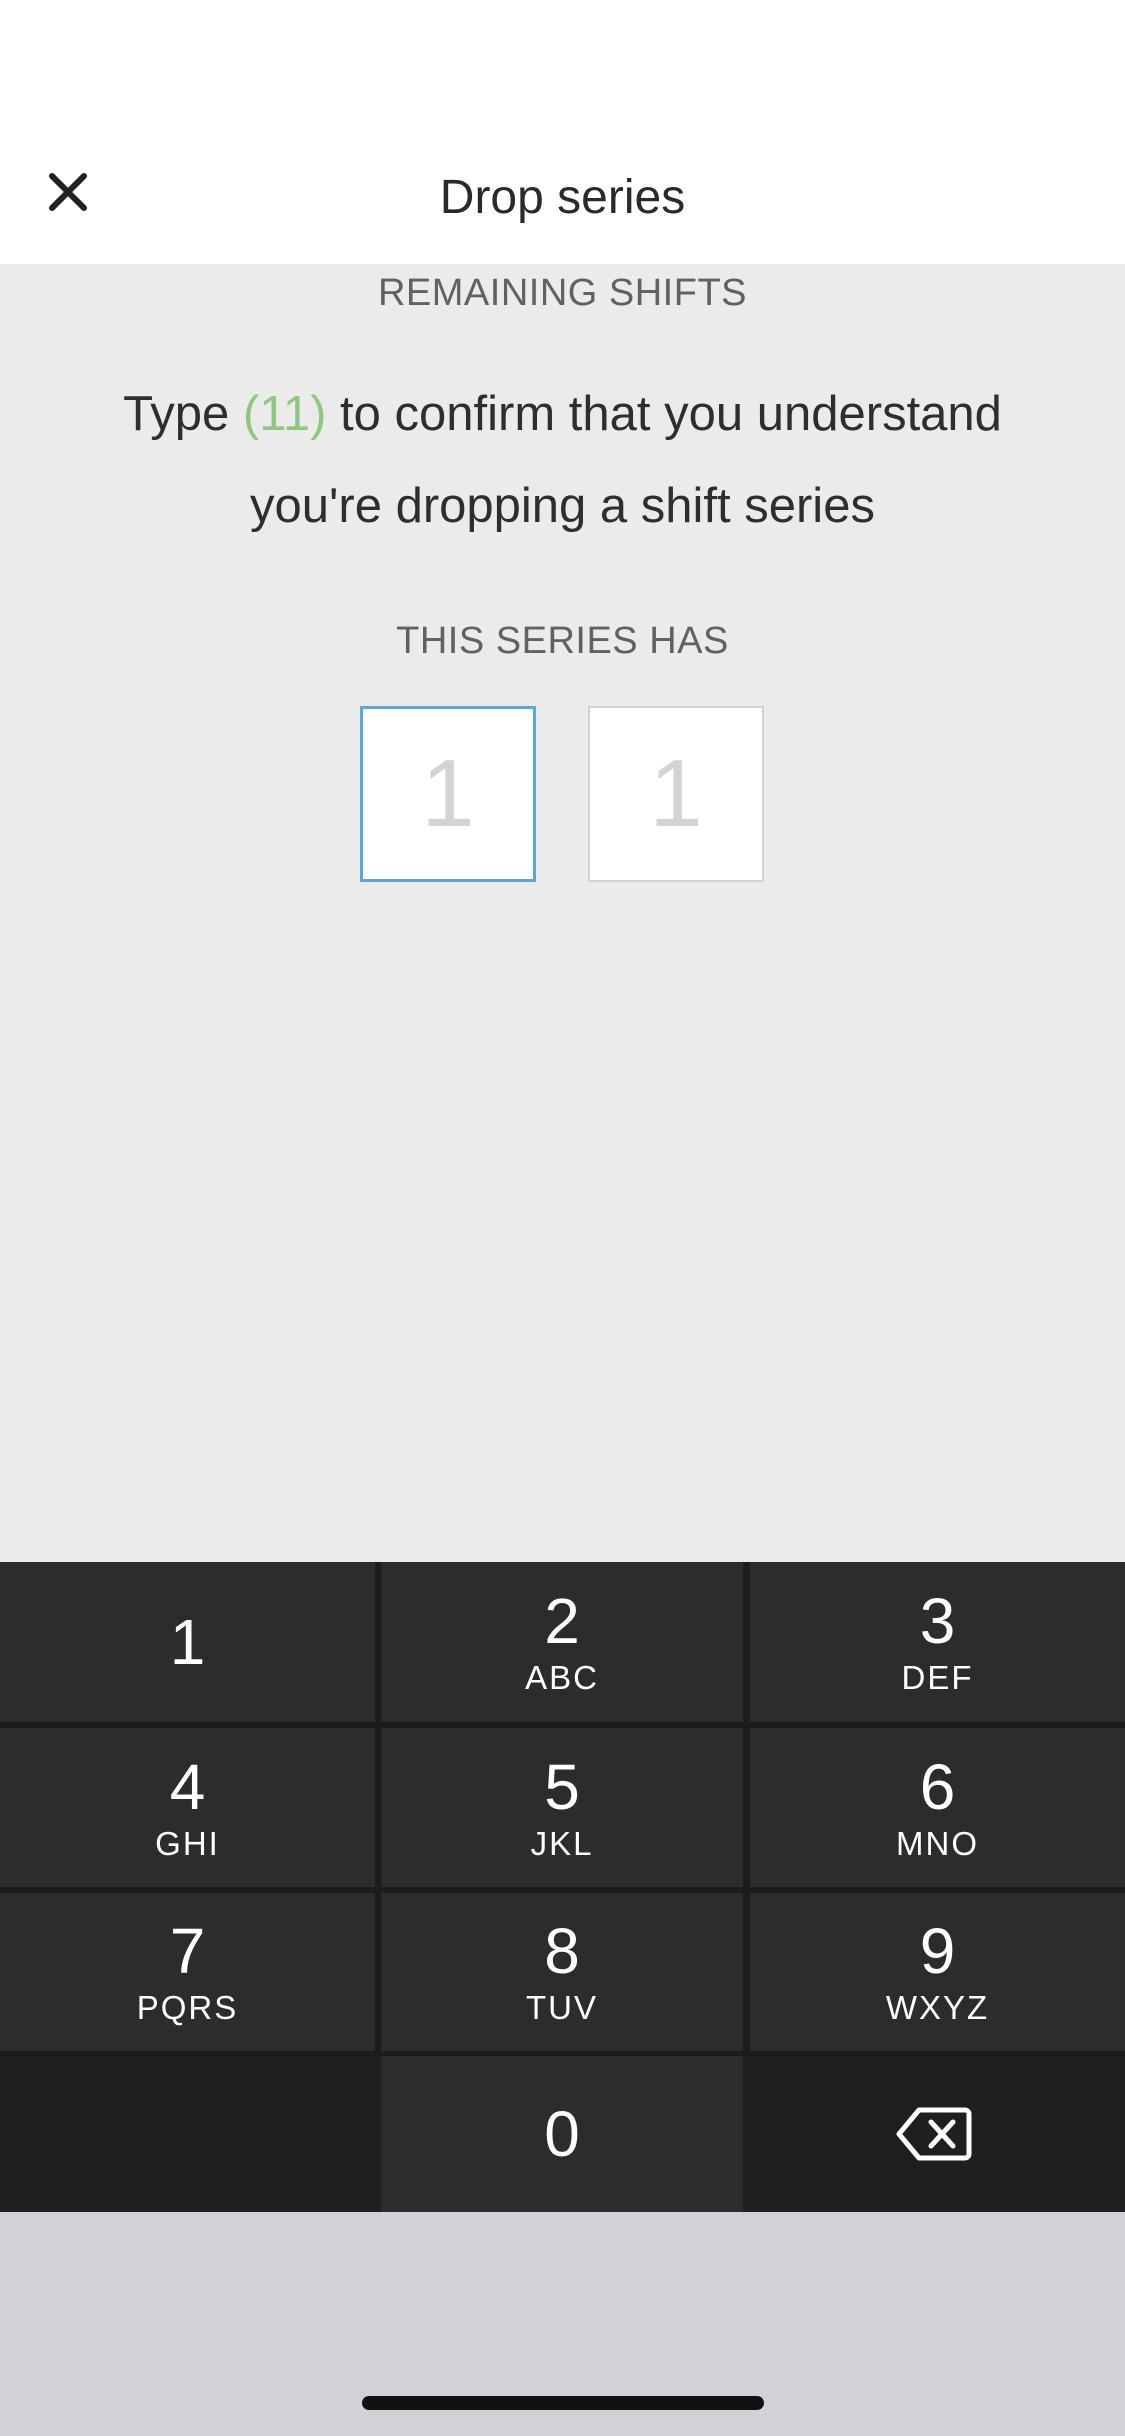  I want to click on key-0: 0, so click(562, 2134).